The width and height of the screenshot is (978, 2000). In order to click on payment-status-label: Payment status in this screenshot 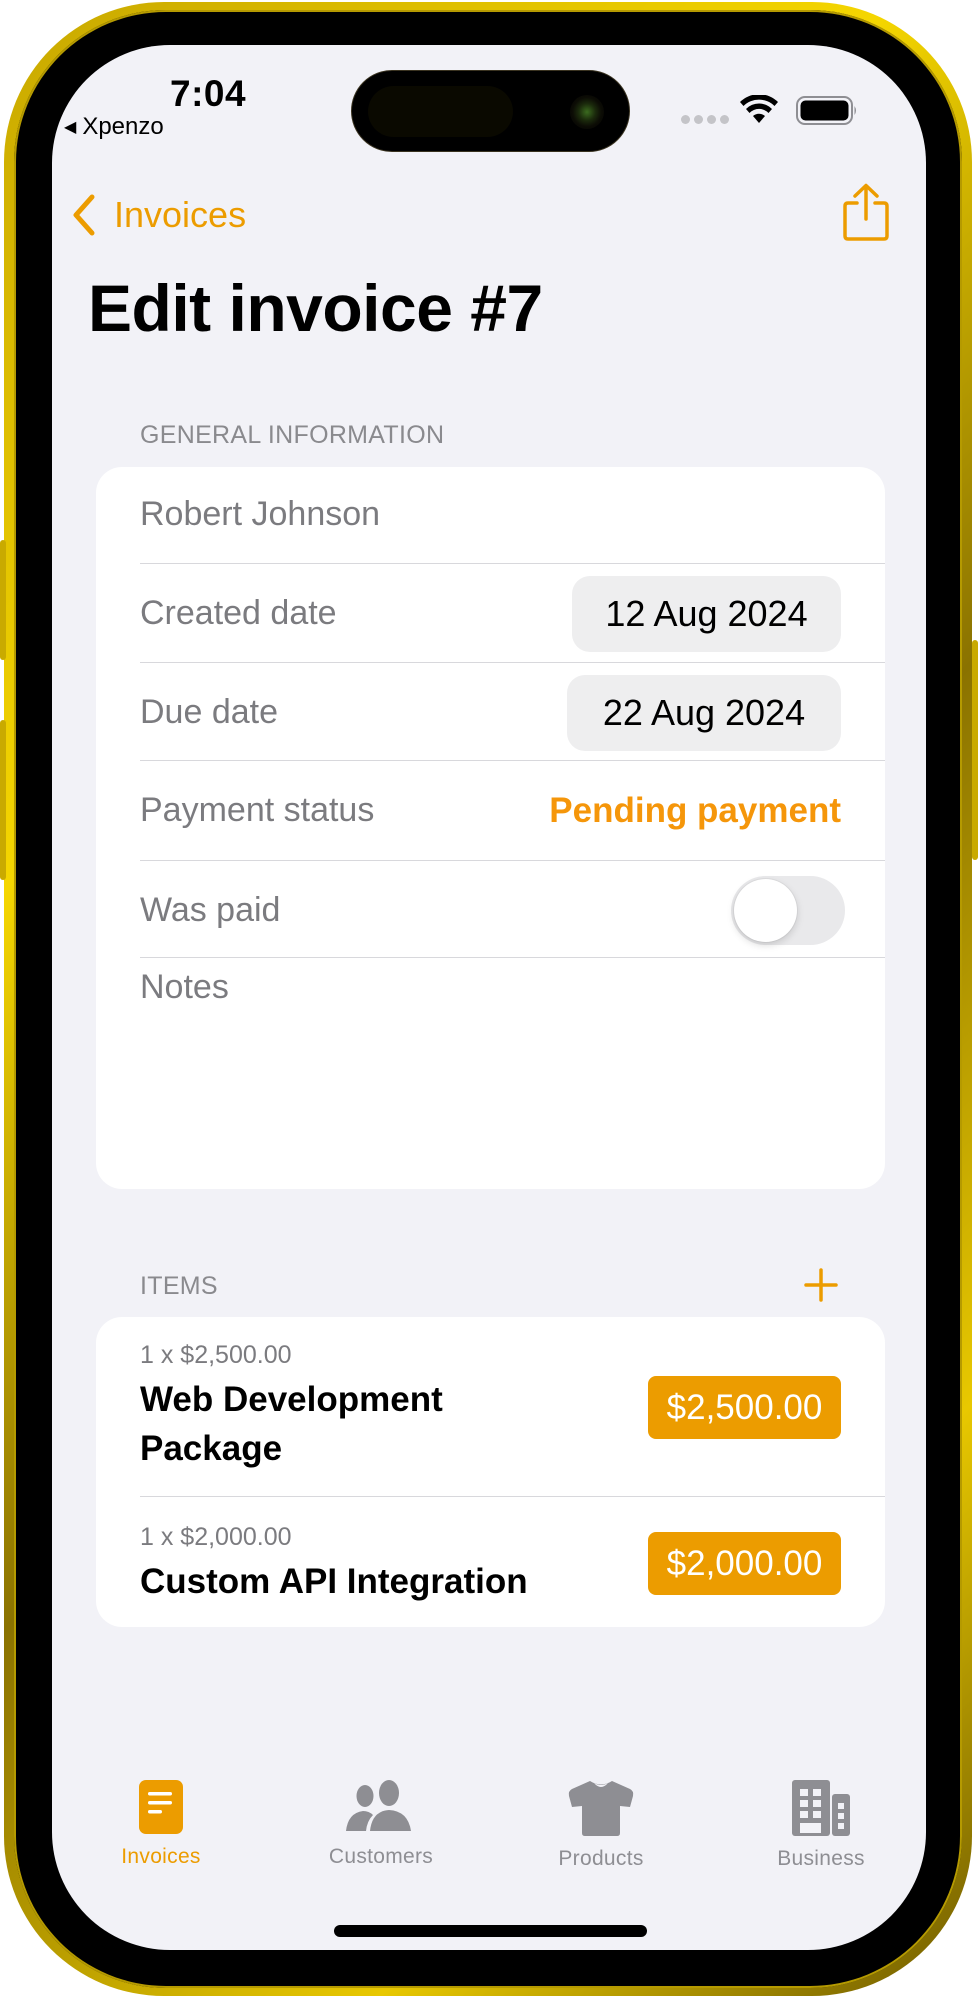, I will do `click(257, 810)`.